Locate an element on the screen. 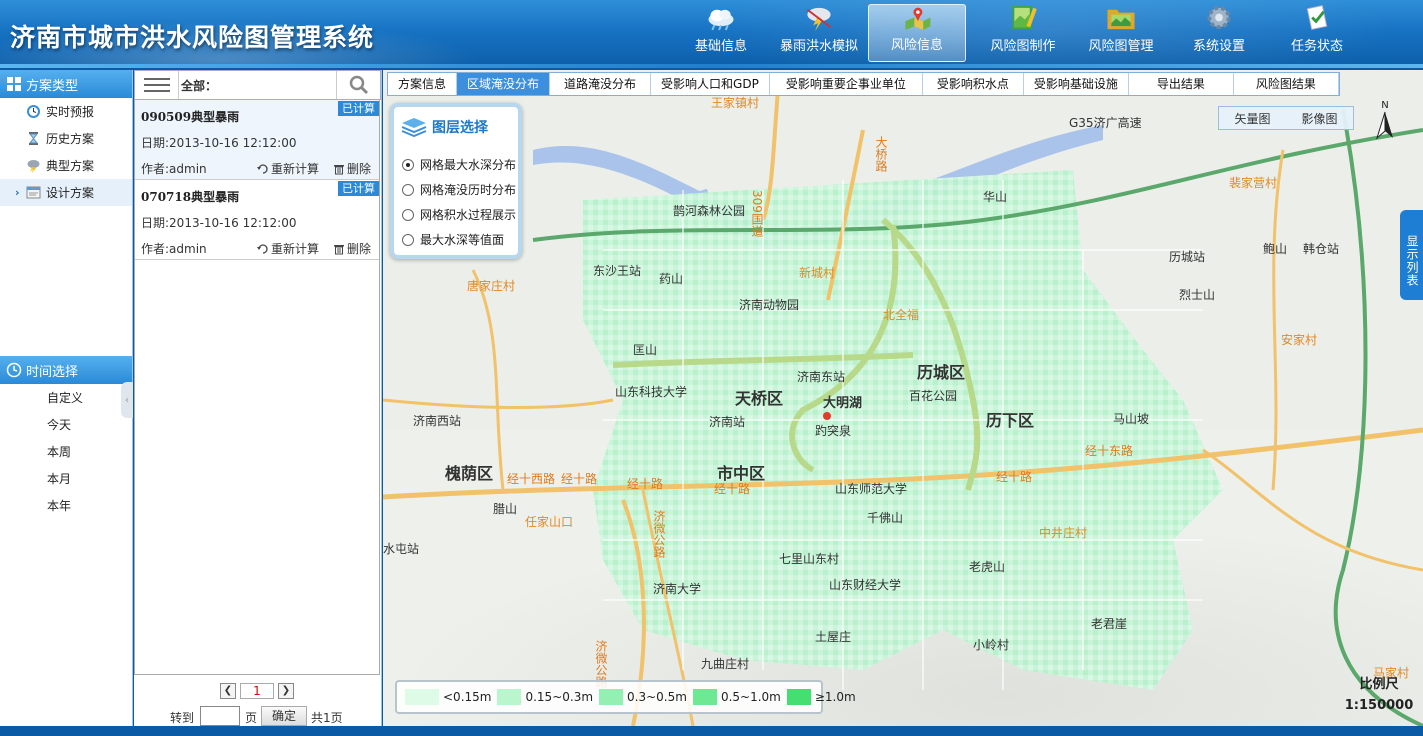  nav-label: 风险信息 is located at coordinates (916, 45).